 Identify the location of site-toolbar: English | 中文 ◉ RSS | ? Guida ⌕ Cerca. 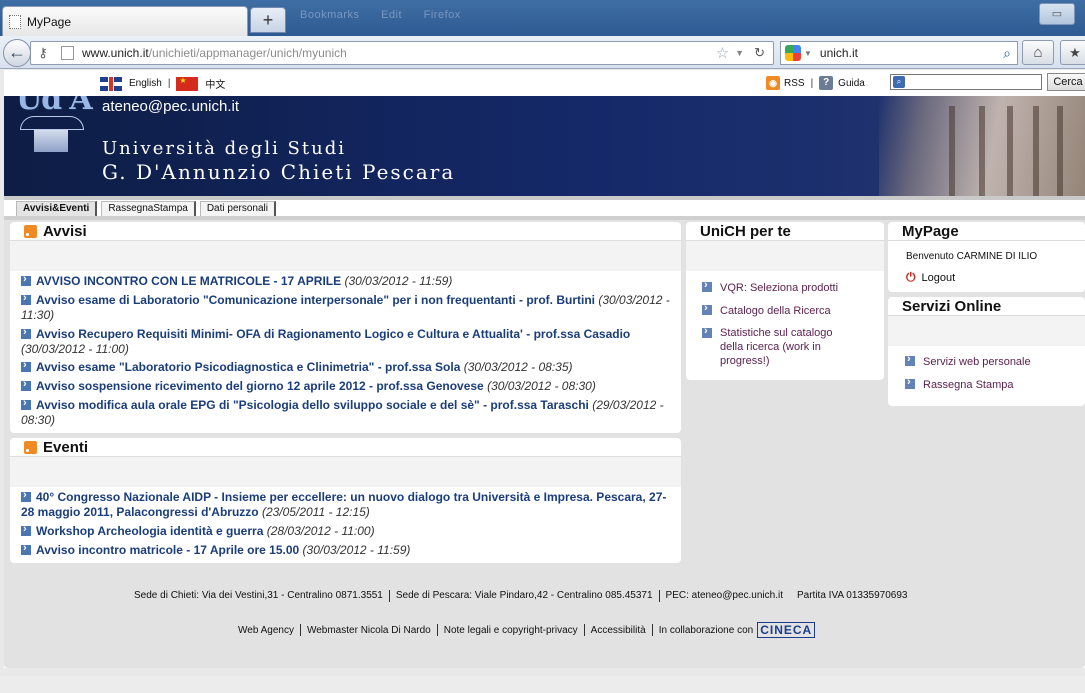
(544, 83).